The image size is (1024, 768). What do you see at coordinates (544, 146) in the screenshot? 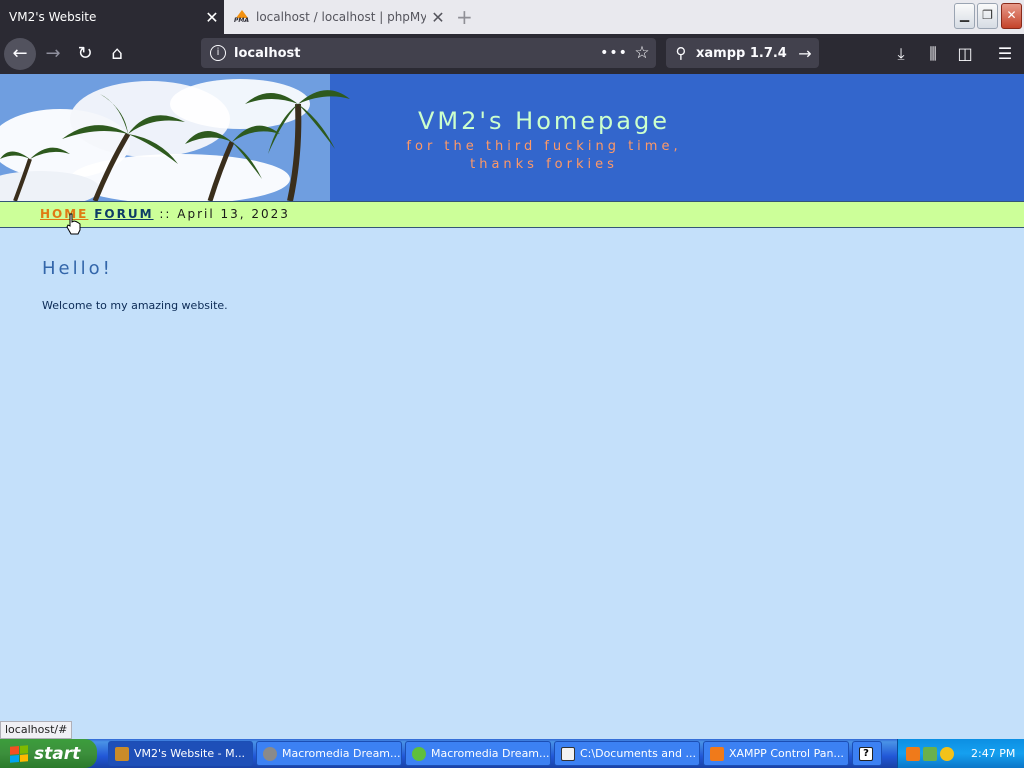
I see `site-subtitle-line1: for the third fucking time,` at bounding box center [544, 146].